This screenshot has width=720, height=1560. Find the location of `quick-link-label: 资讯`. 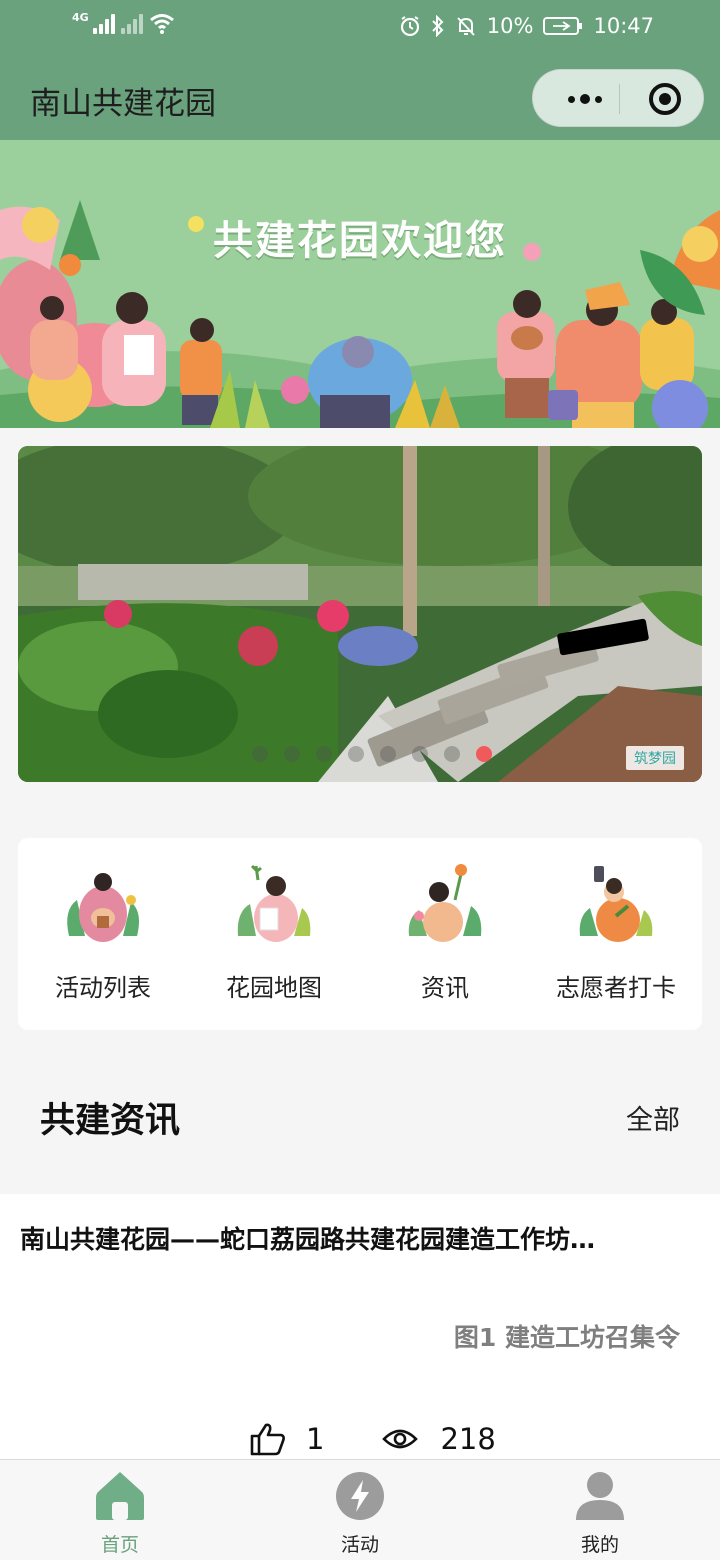

quick-link-label: 资讯 is located at coordinates (445, 988).